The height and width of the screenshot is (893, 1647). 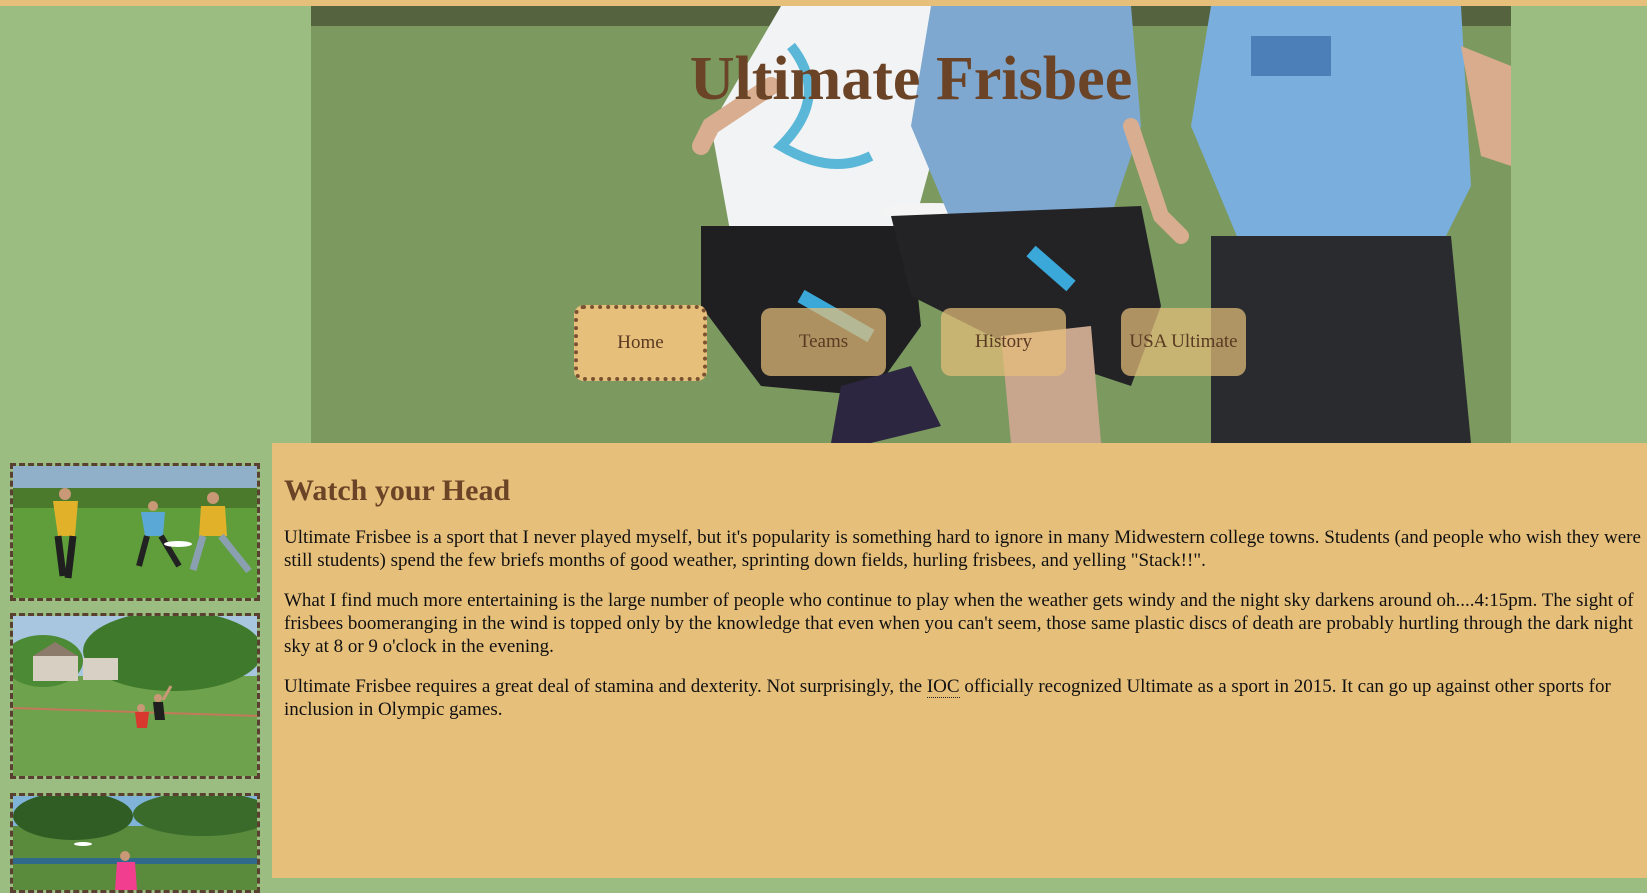 I want to click on nav-home: Home, so click(x=640, y=343).